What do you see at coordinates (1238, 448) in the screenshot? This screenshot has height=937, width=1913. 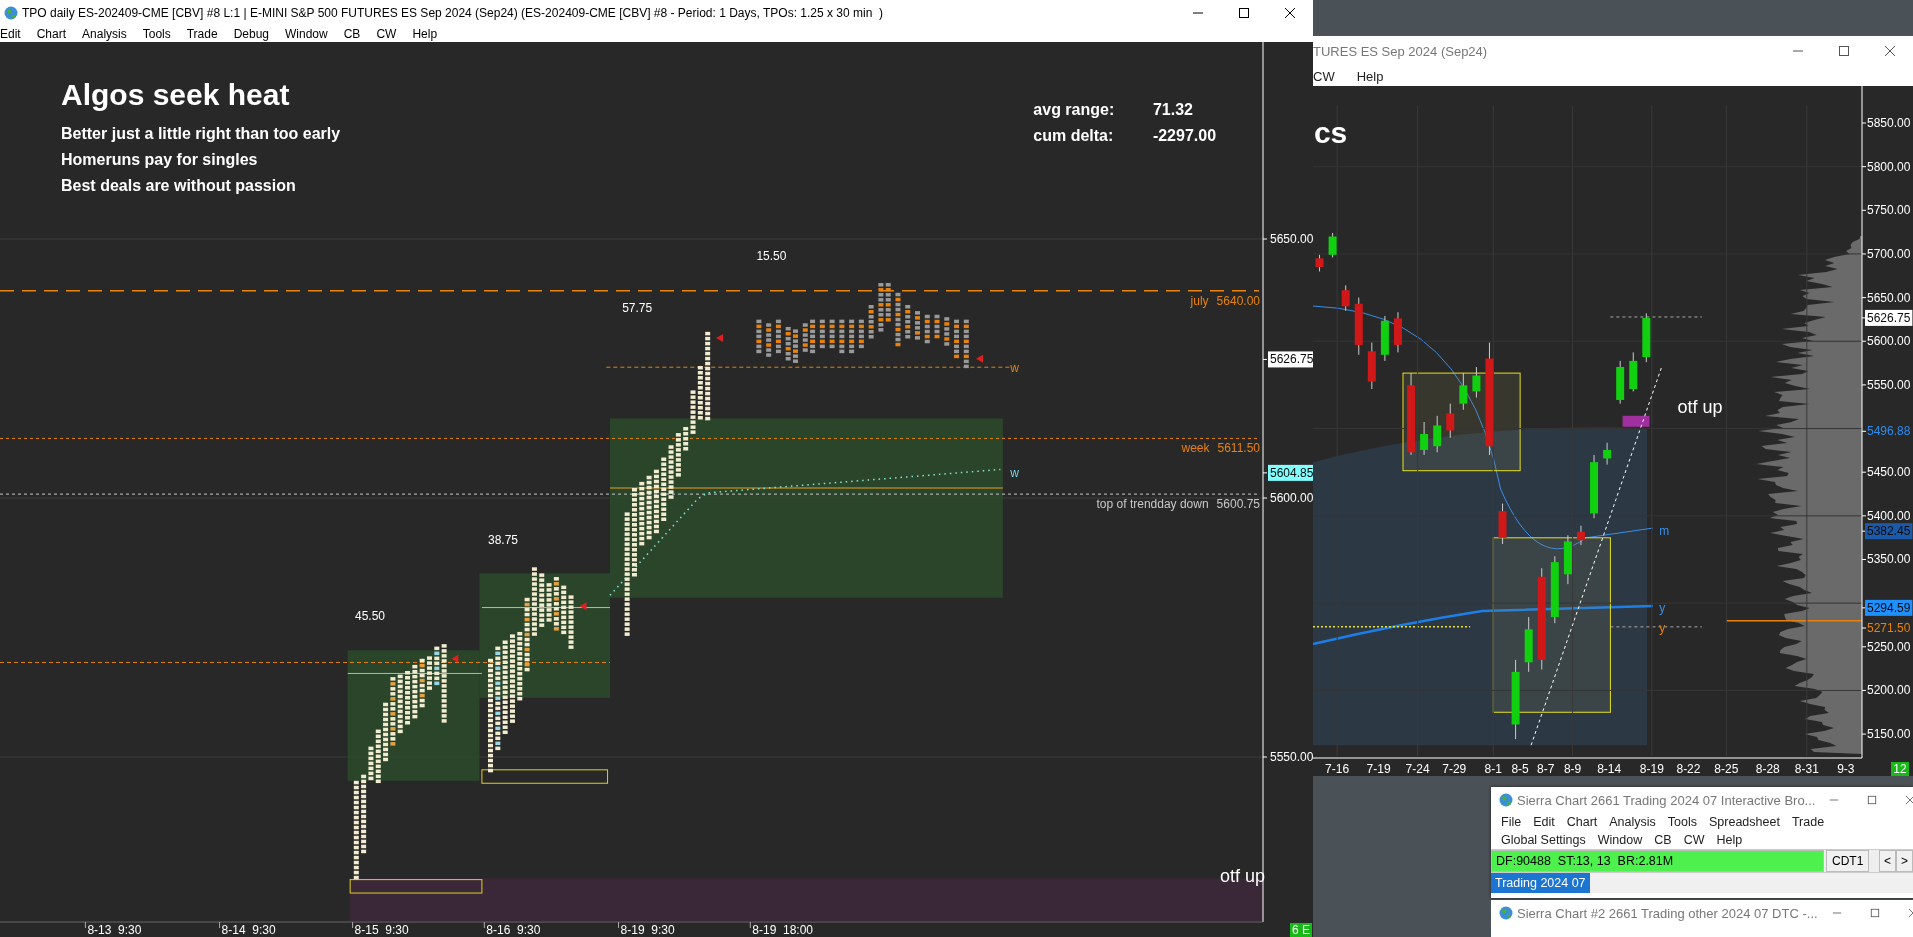 I see `level-value: 5611.50` at bounding box center [1238, 448].